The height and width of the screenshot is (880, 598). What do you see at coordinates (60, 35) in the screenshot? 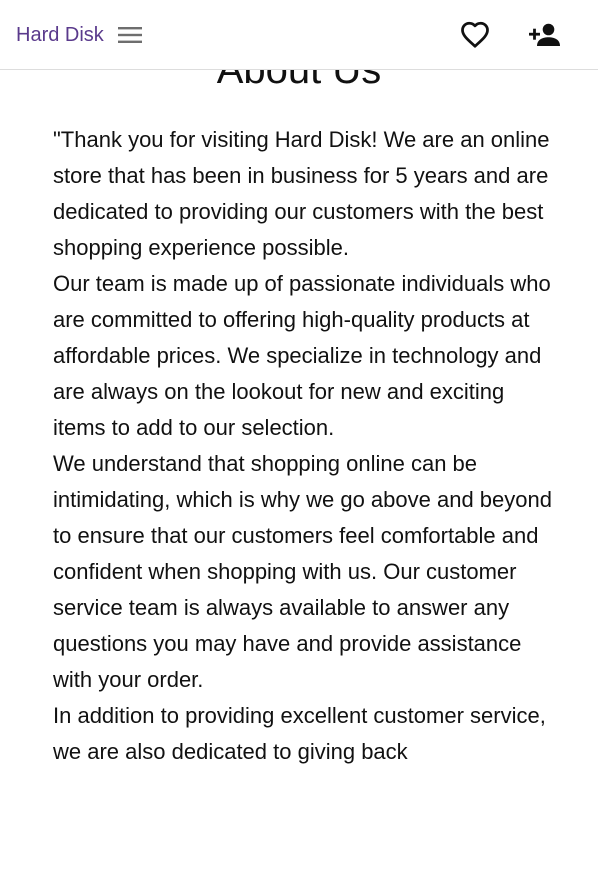
I see `brand-link: Hard Disk` at bounding box center [60, 35].